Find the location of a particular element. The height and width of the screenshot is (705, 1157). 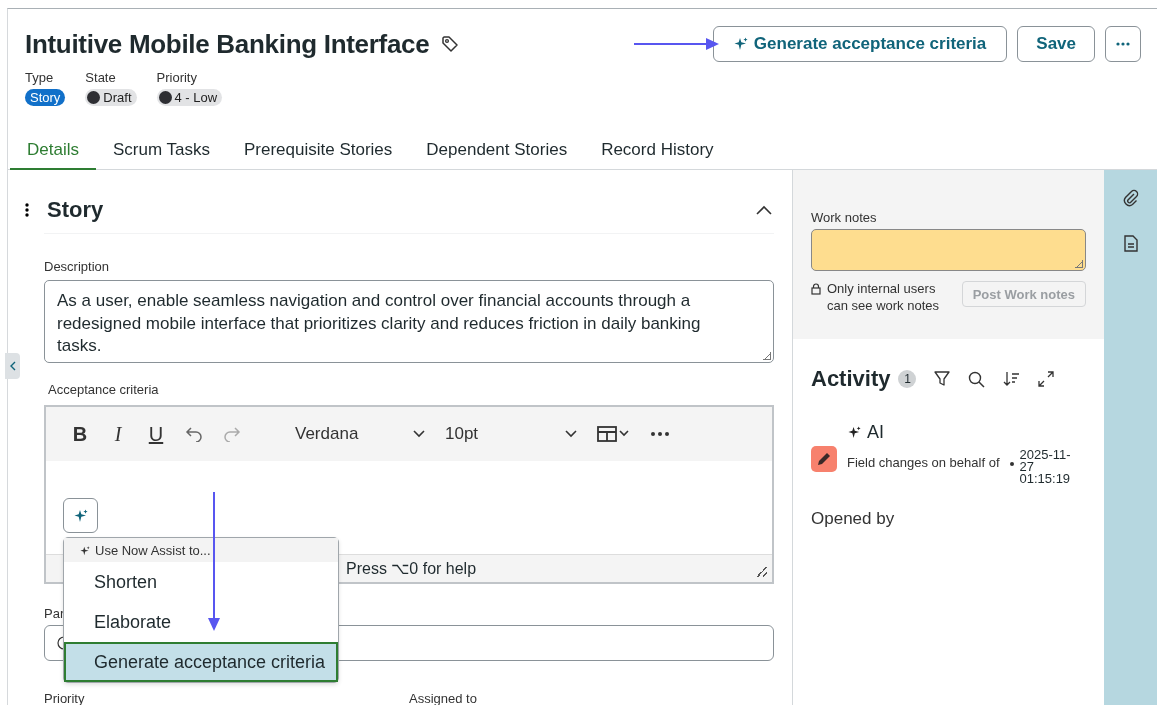

save-button: Save is located at coordinates (1056, 44).